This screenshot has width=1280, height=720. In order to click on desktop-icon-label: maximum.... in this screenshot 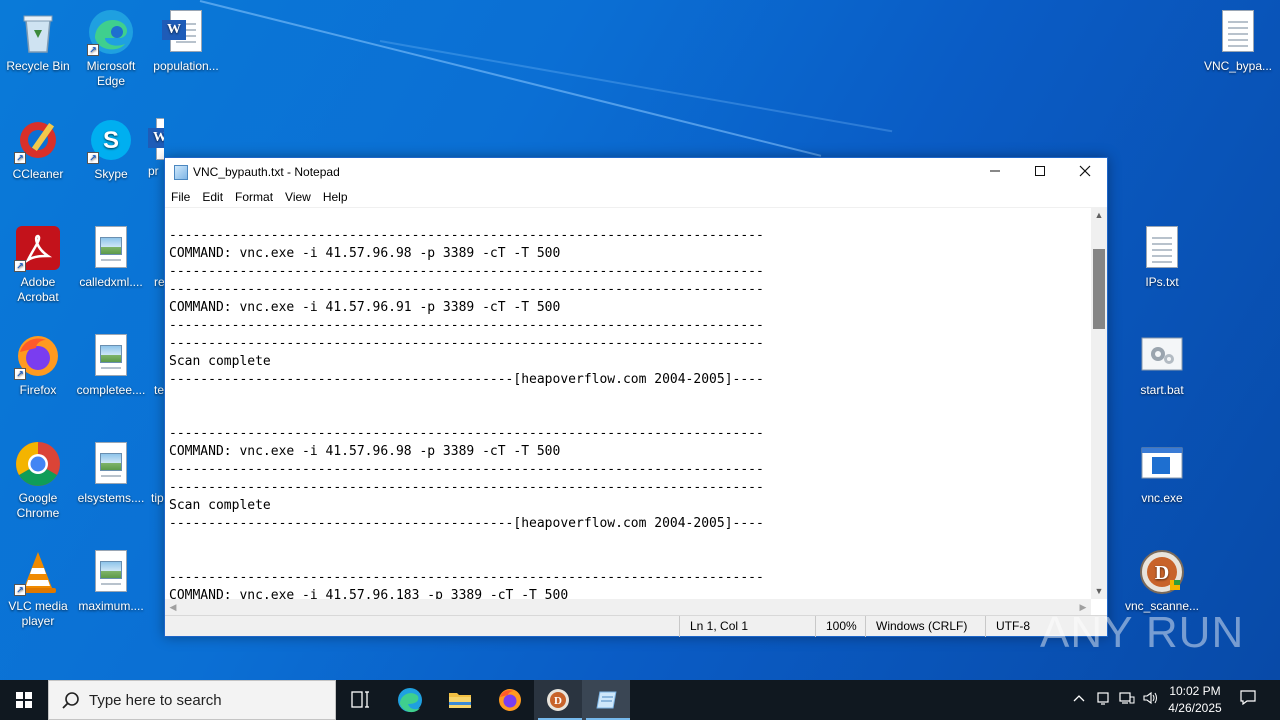, I will do `click(111, 606)`.